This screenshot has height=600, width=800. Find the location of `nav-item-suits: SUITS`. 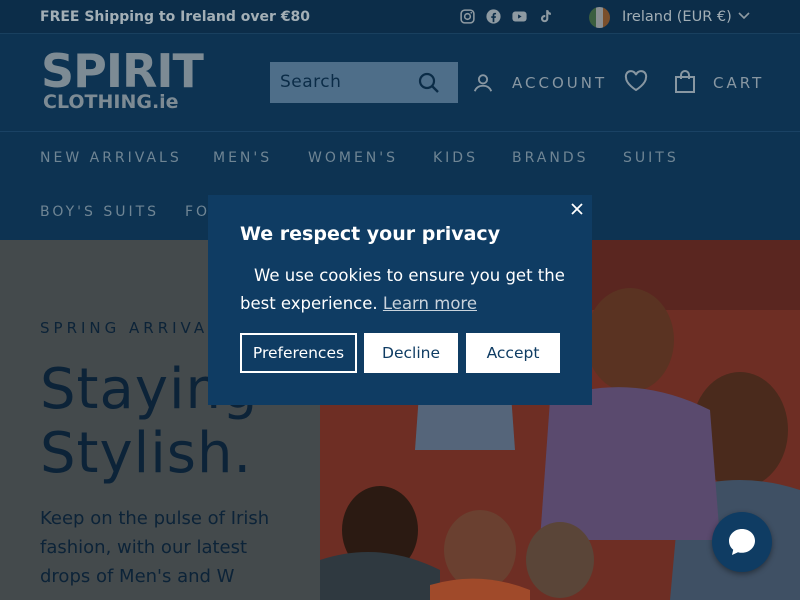

nav-item-suits: SUITS is located at coordinates (651, 158).